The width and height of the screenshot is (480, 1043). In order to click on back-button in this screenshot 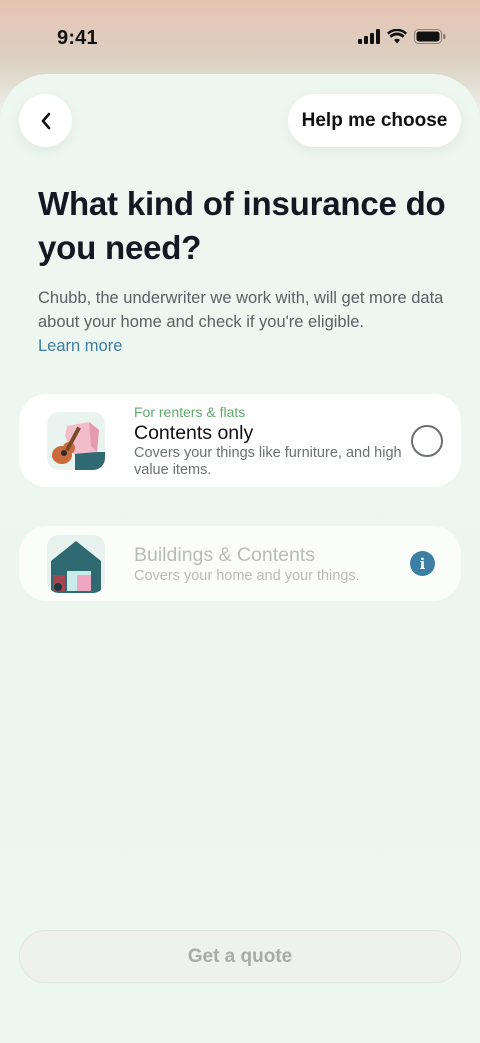, I will do `click(45, 120)`.